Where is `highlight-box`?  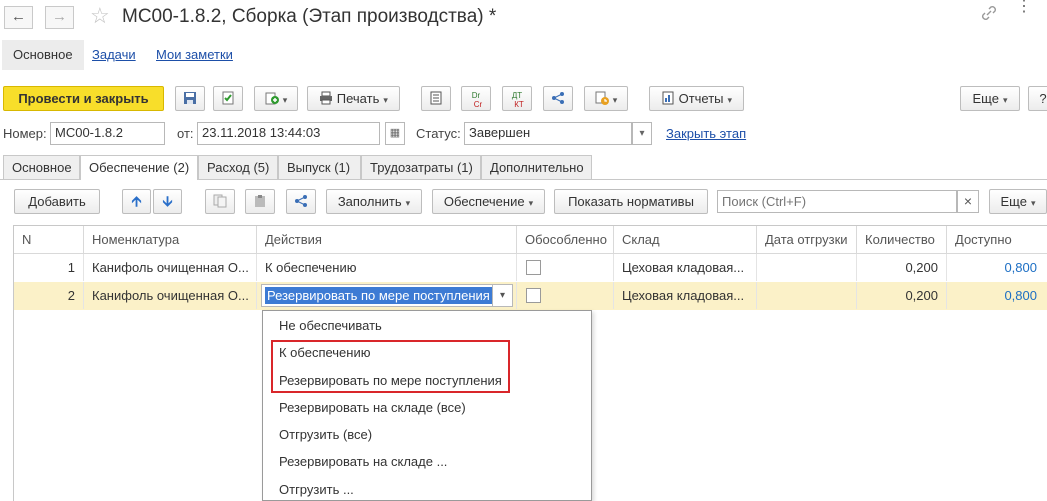 highlight-box is located at coordinates (390, 366).